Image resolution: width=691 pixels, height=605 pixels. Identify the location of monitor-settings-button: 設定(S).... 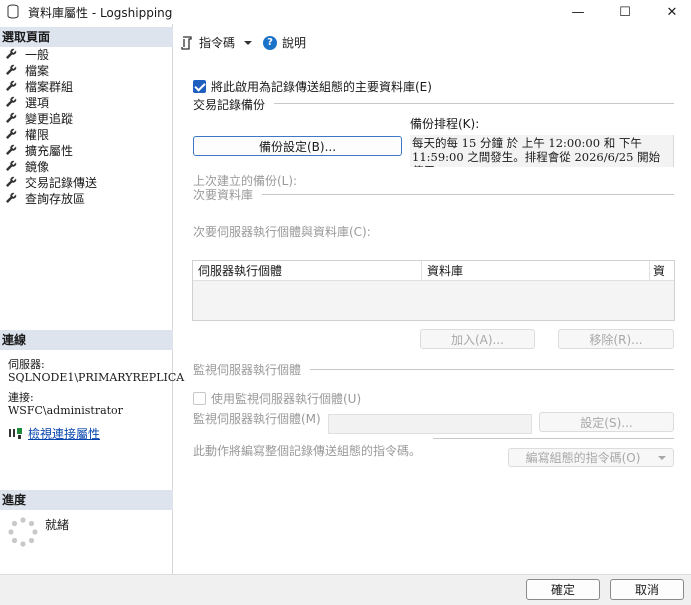
(606, 422).